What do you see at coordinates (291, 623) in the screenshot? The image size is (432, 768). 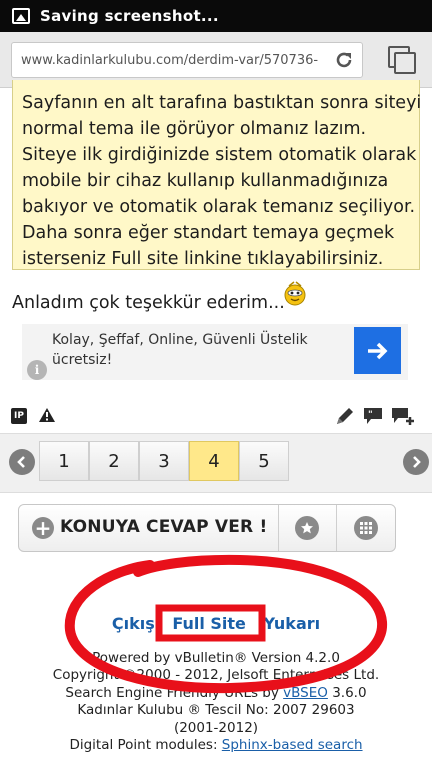 I see `top-link: Yukarı` at bounding box center [291, 623].